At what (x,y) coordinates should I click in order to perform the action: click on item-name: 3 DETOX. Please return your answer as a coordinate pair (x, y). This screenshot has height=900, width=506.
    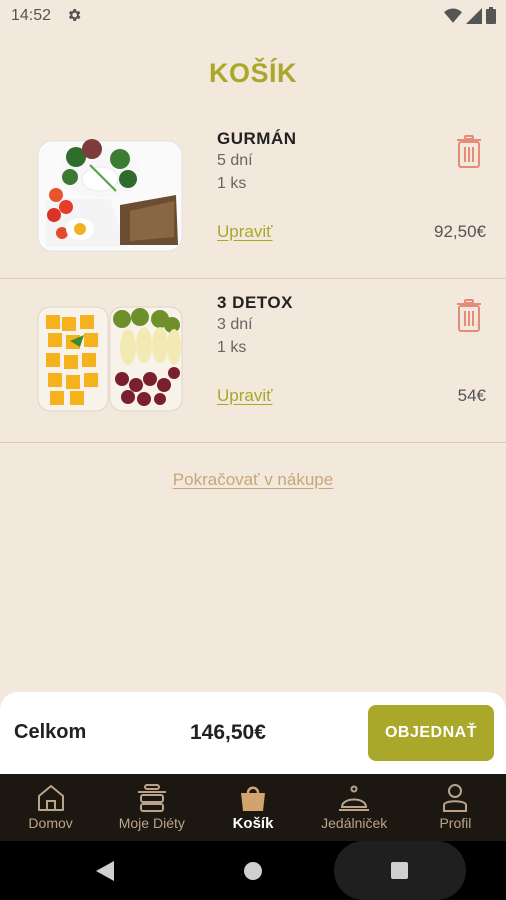
    Looking at the image, I should click on (255, 302).